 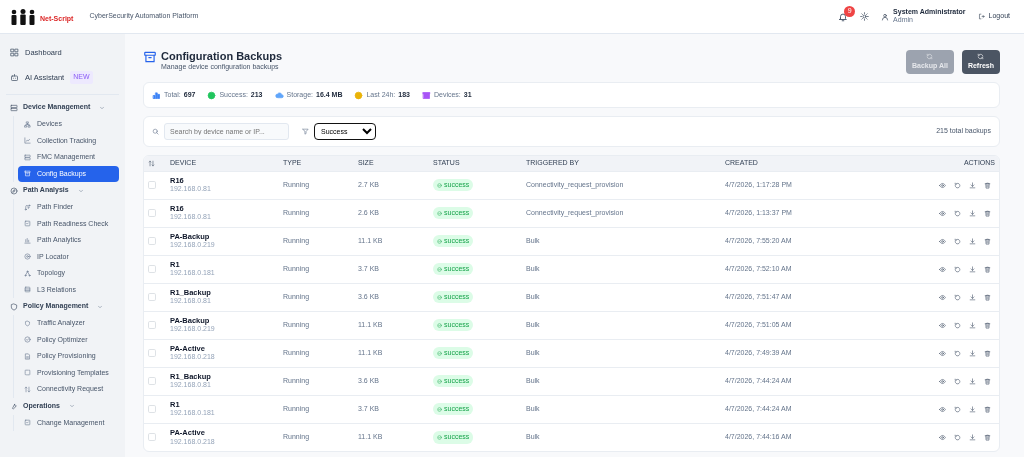 I want to click on wrench-icon, so click(x=14, y=406).